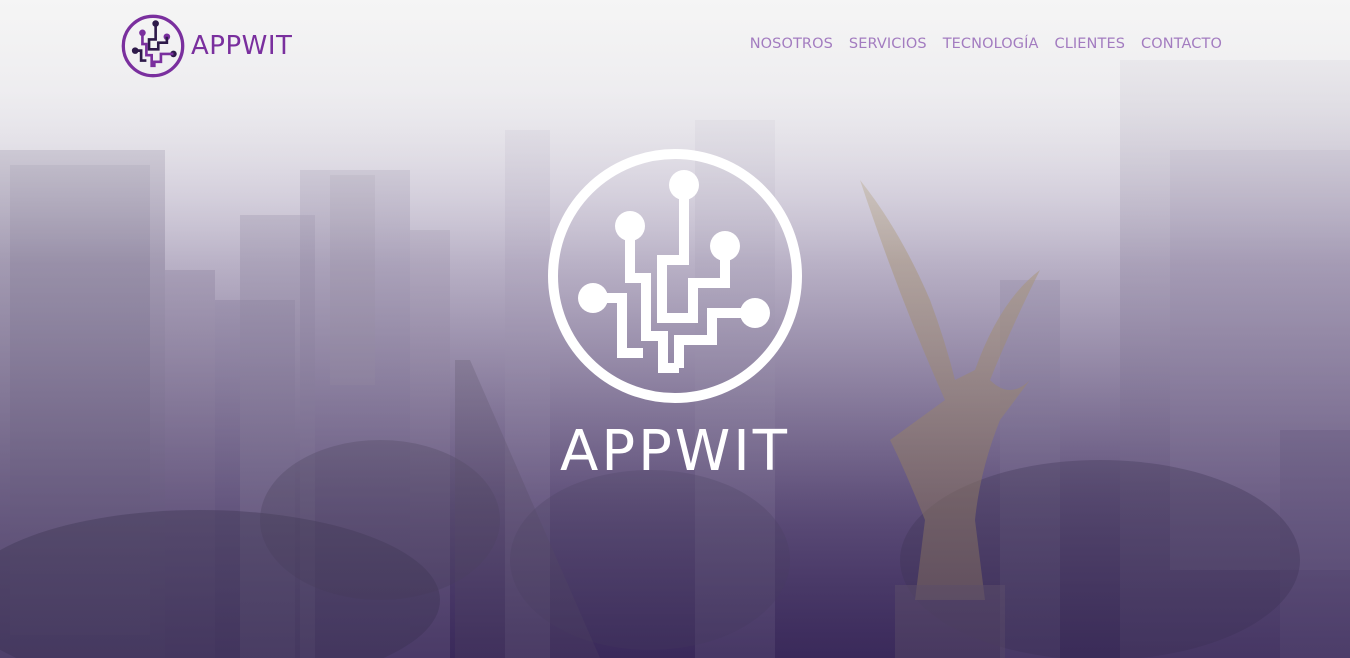  Describe the element at coordinates (791, 44) in the screenshot. I see `nav-item-nosotros: NOSOTROS` at that location.